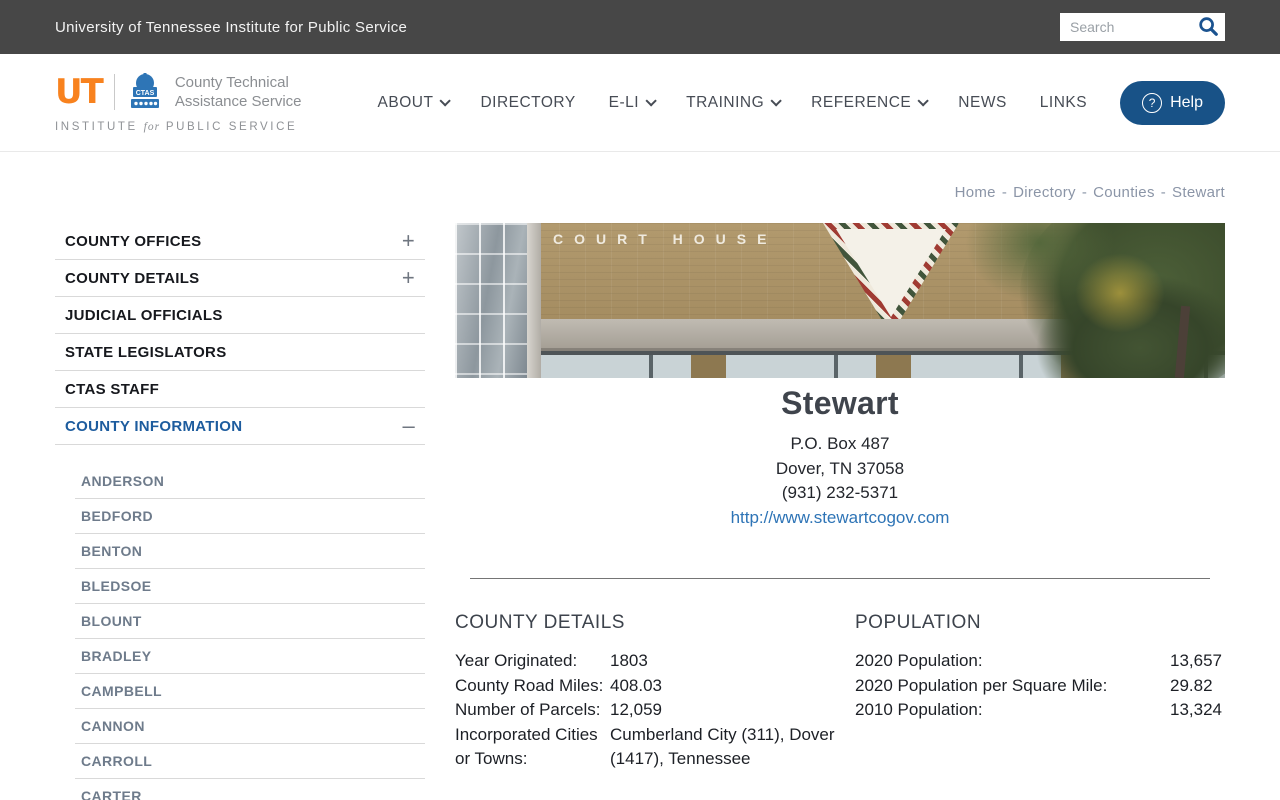 This screenshot has width=1280, height=800. Describe the element at coordinates (734, 103) in the screenshot. I see `nav-training: TRAINING` at that location.